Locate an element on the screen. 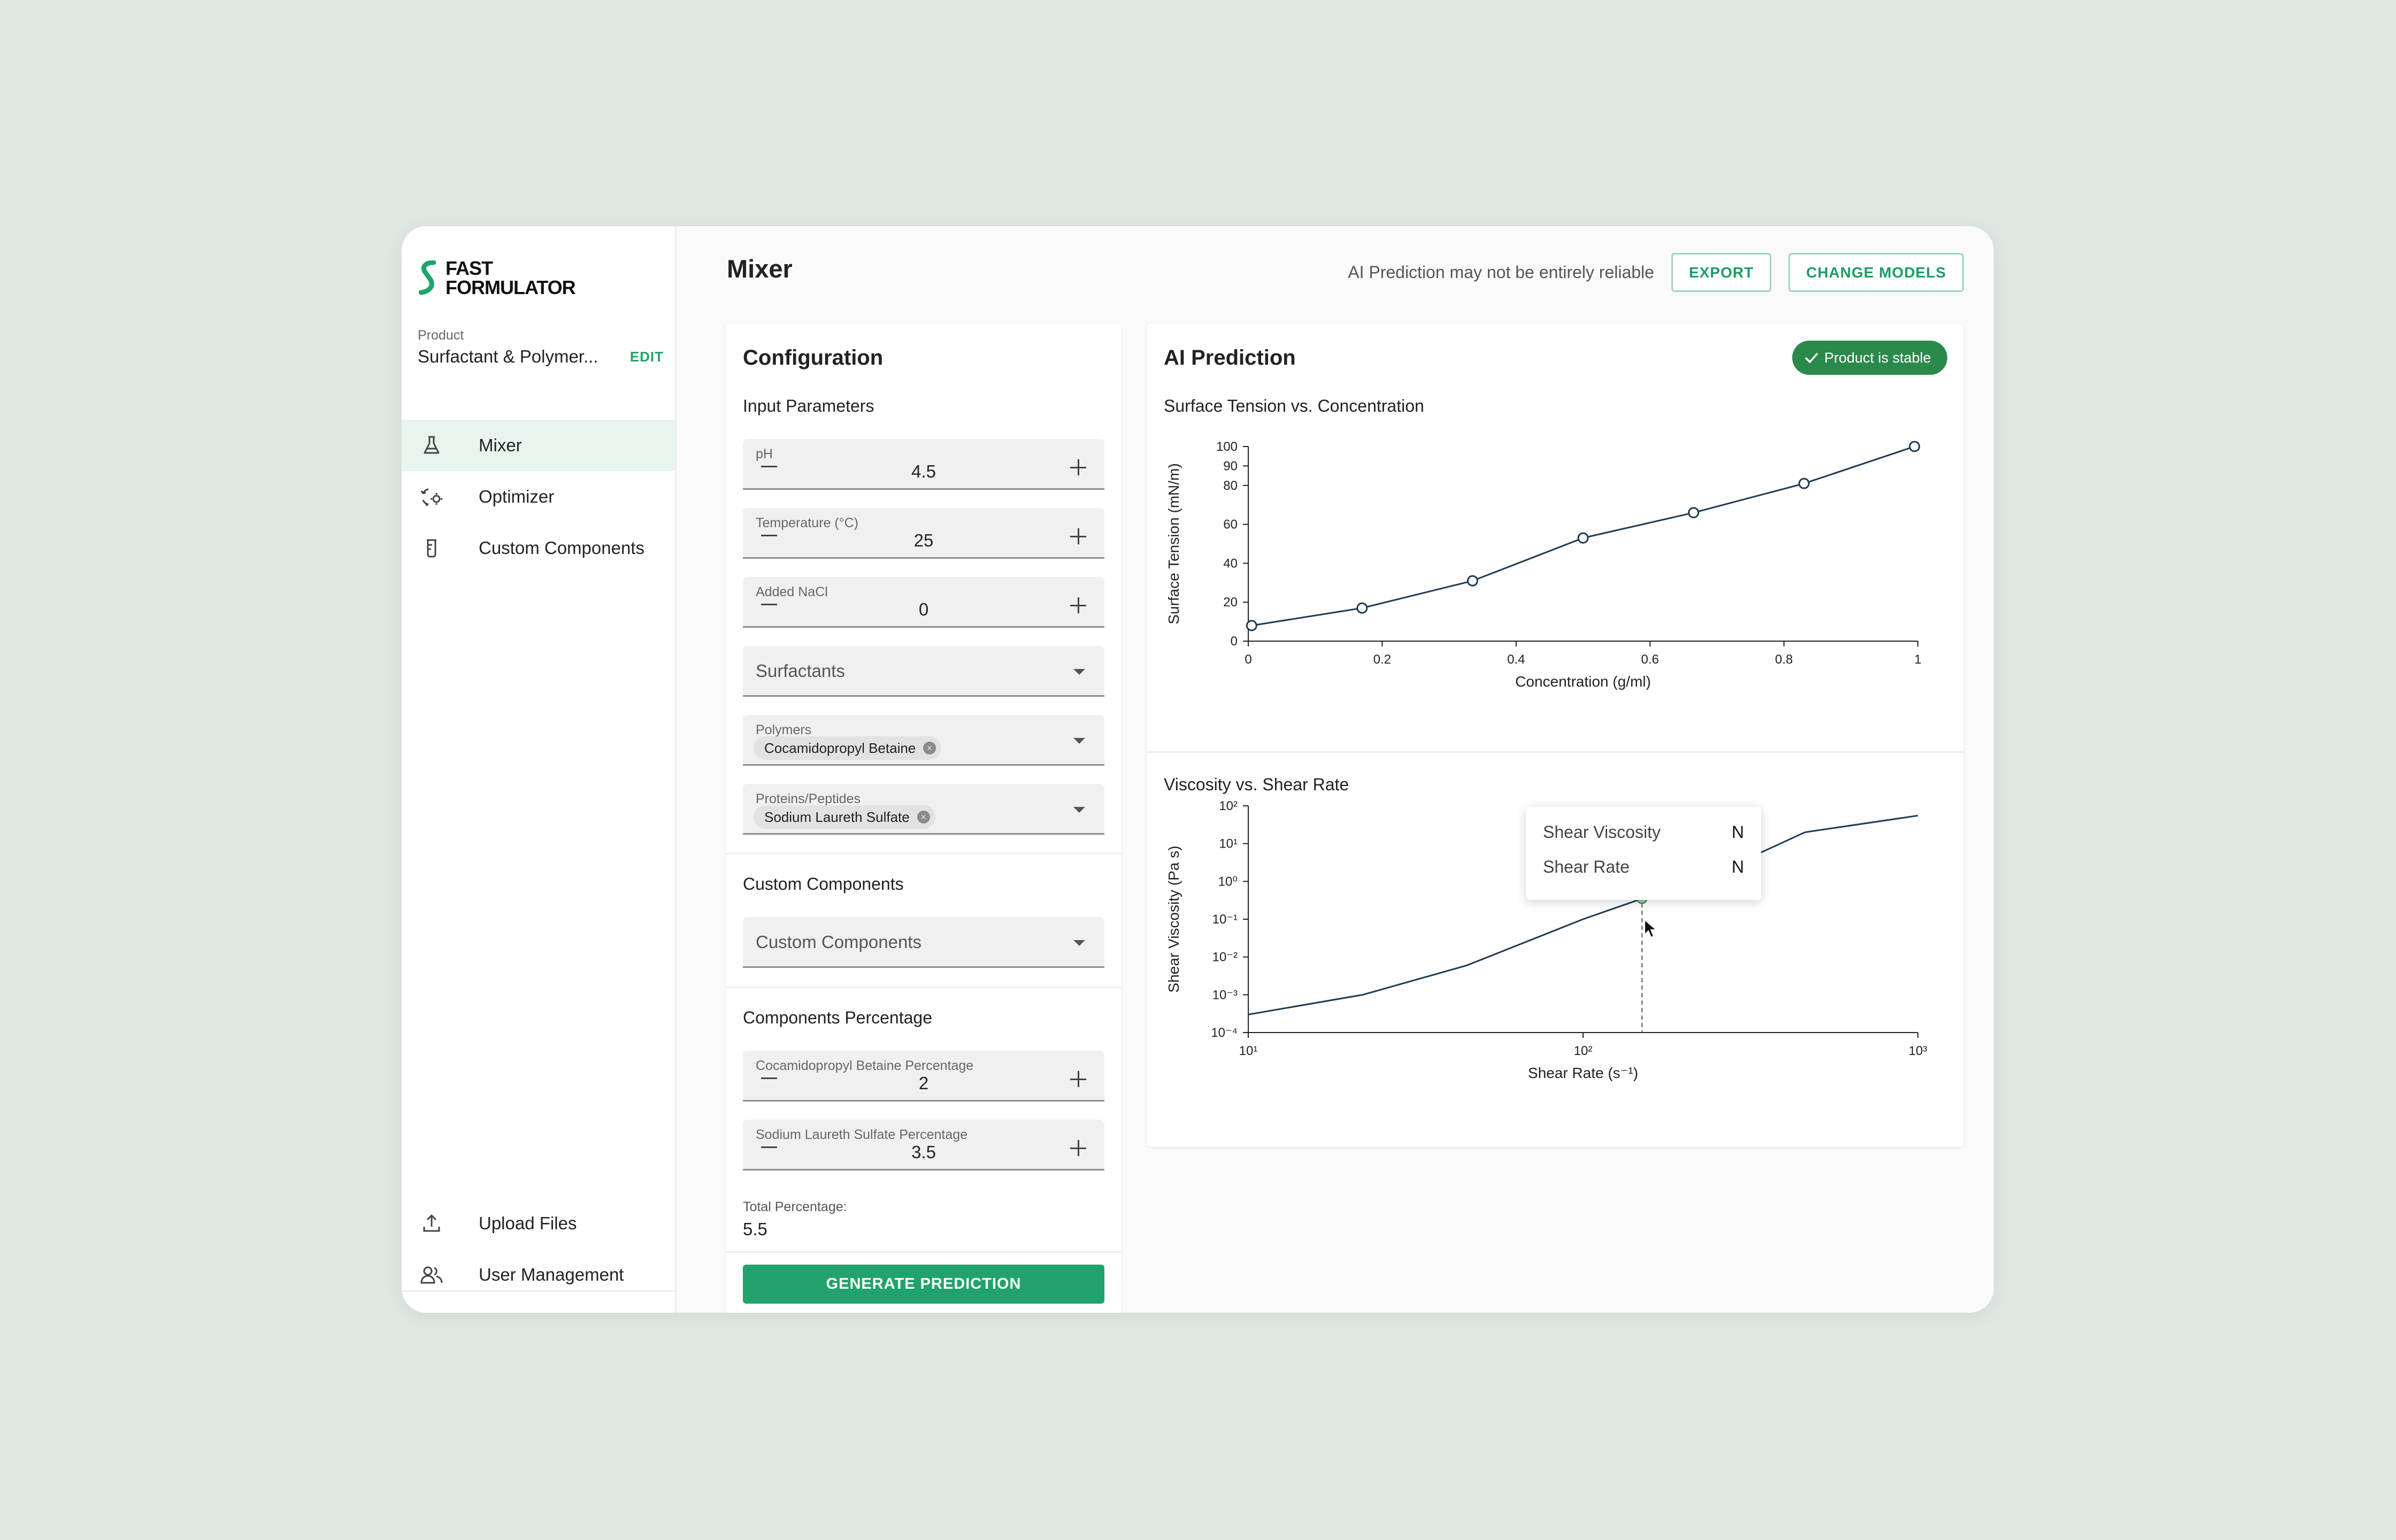  x-tick-label: 0.2 is located at coordinates (1382, 659).